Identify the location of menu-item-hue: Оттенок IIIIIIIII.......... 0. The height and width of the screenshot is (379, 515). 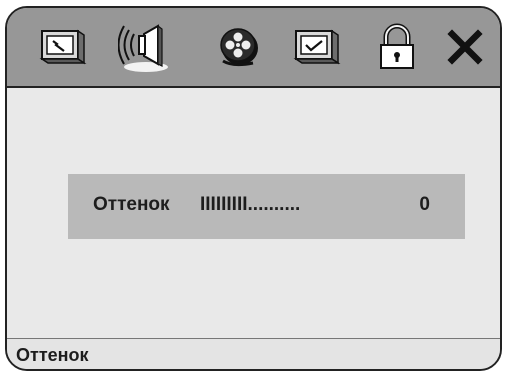
(266, 206).